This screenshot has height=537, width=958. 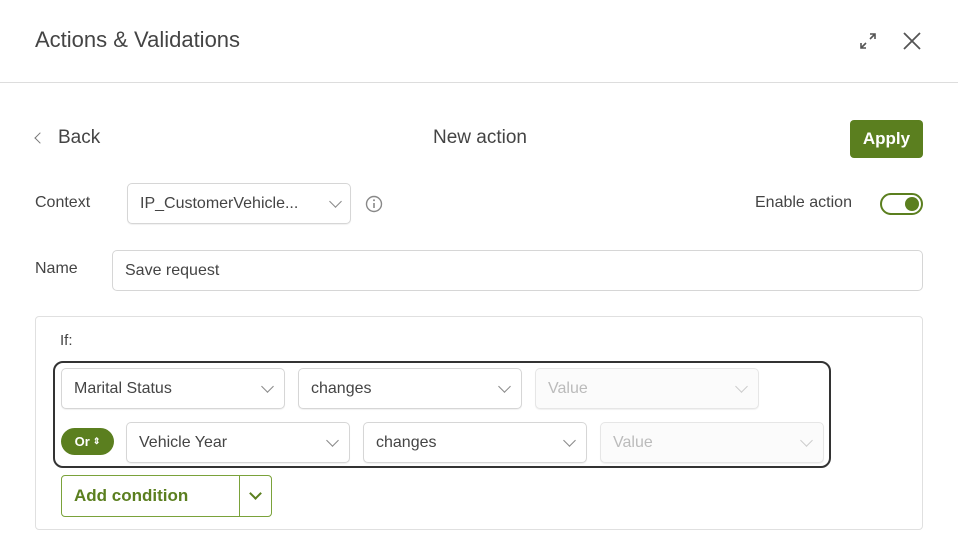 I want to click on add-condition-split-button: Add condition, so click(x=166, y=496).